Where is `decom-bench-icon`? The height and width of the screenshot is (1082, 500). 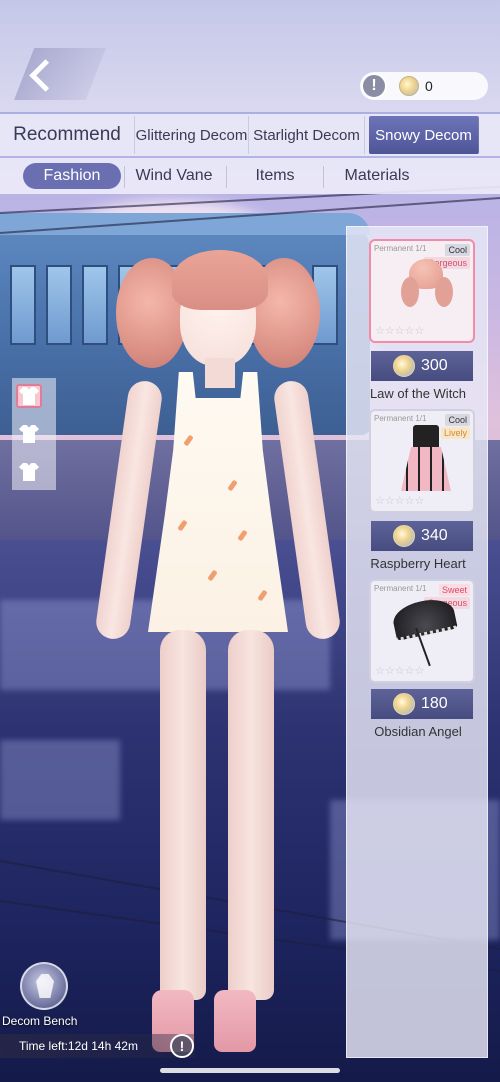 decom-bench-icon is located at coordinates (44, 986).